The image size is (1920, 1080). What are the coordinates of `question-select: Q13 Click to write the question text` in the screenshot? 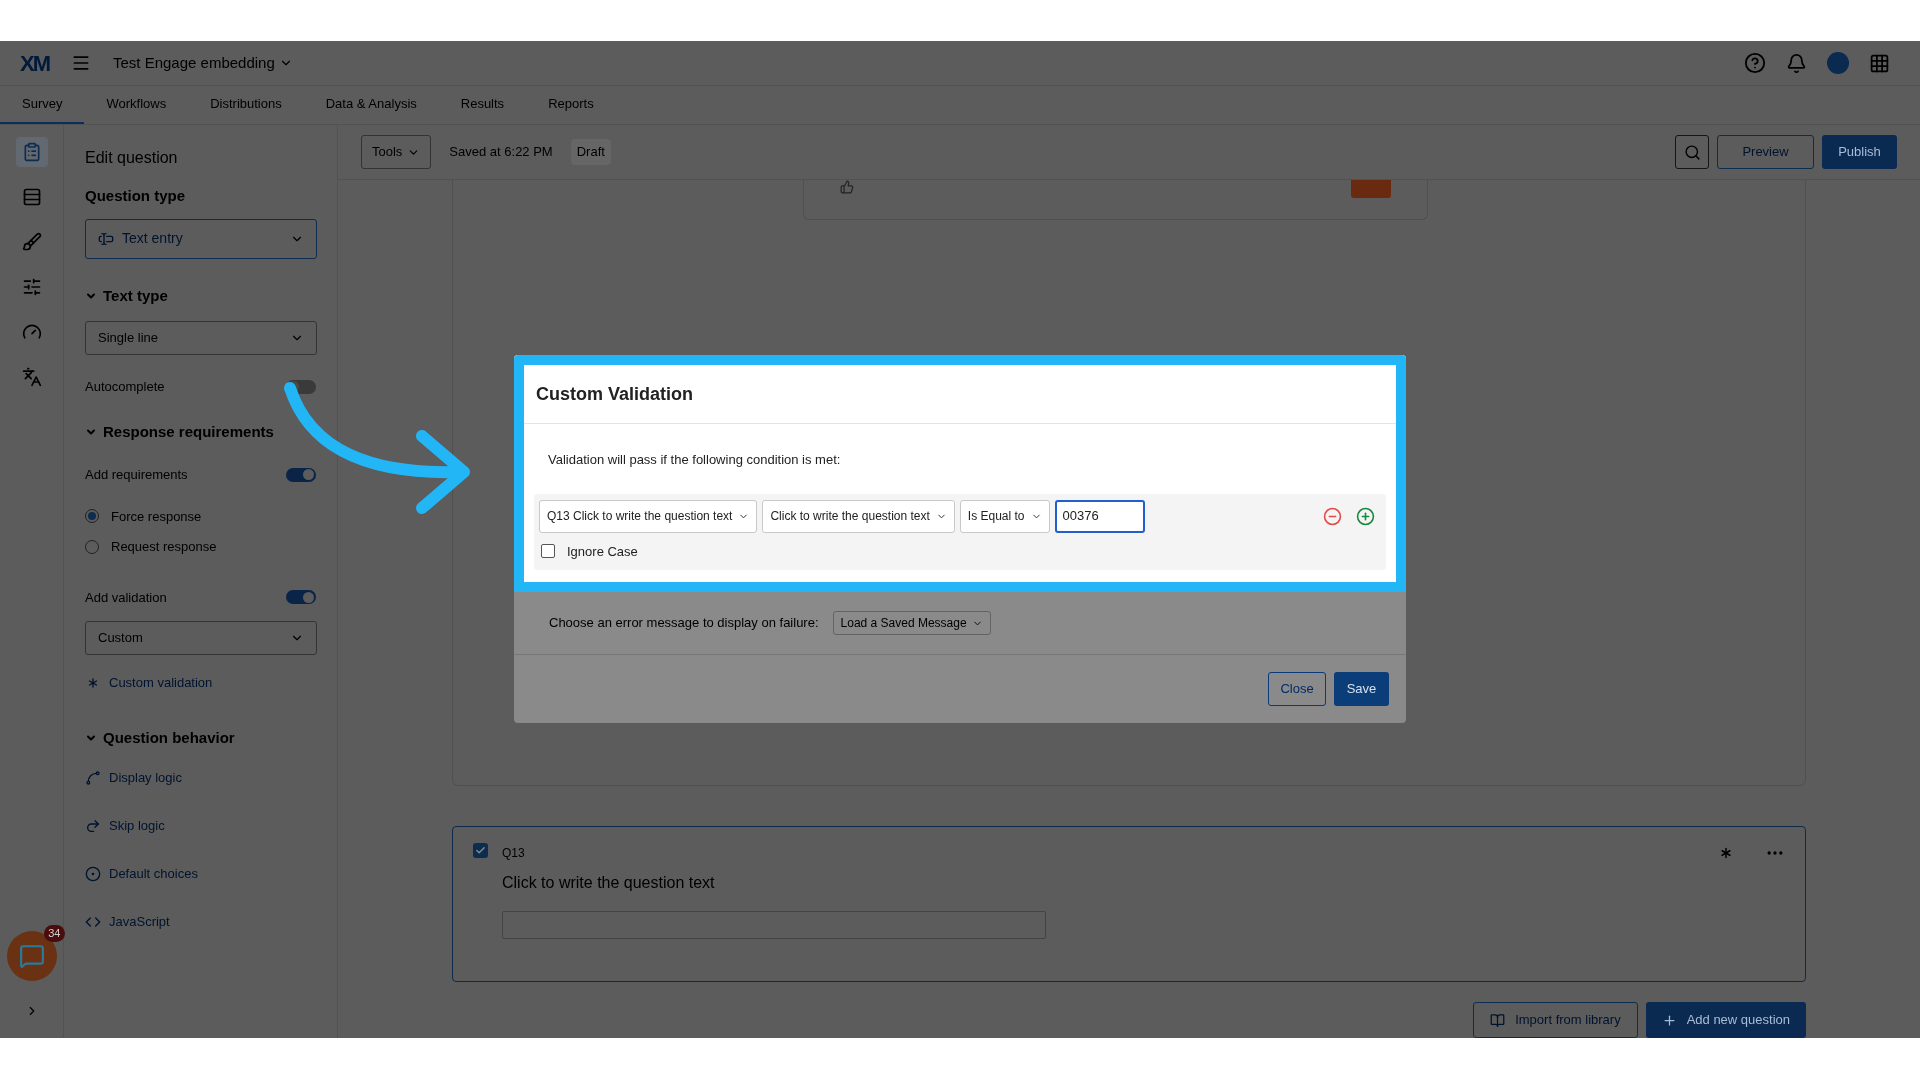 It's located at (648, 516).